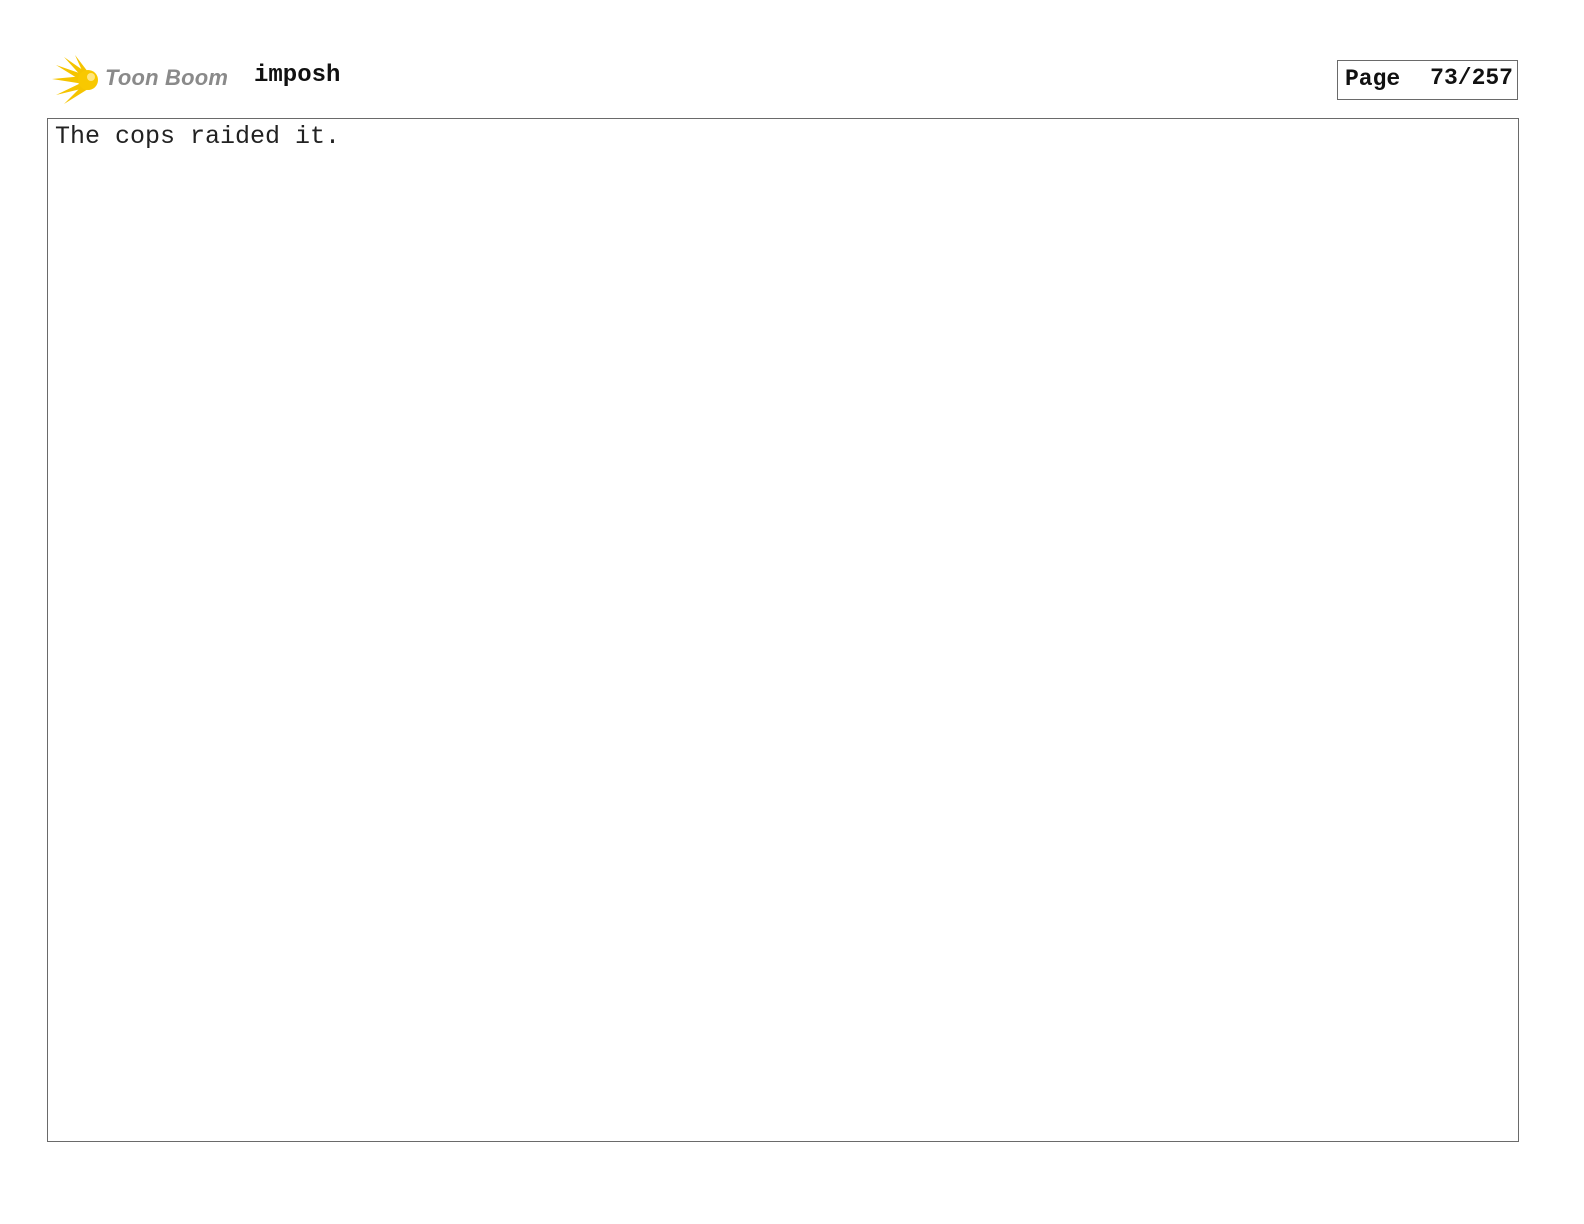 This screenshot has height=1224, width=1584. I want to click on panel-caption: The cops raided it., so click(198, 136).